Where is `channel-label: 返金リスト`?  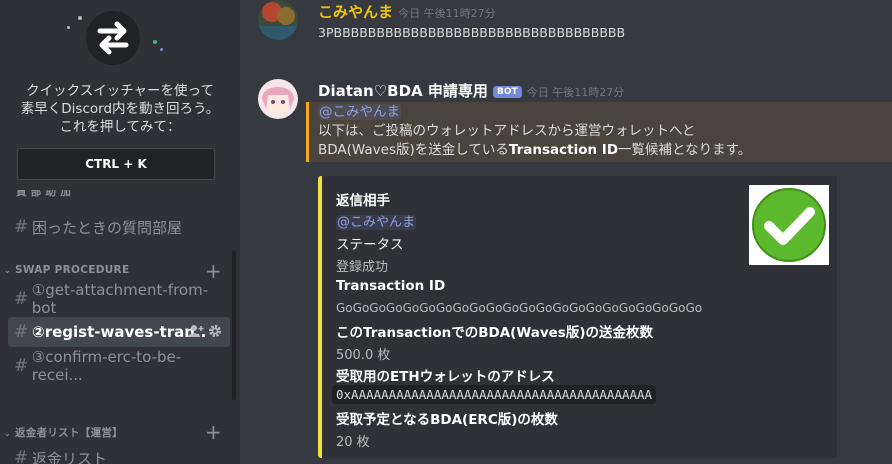 channel-label: 返金リスト is located at coordinates (70, 456).